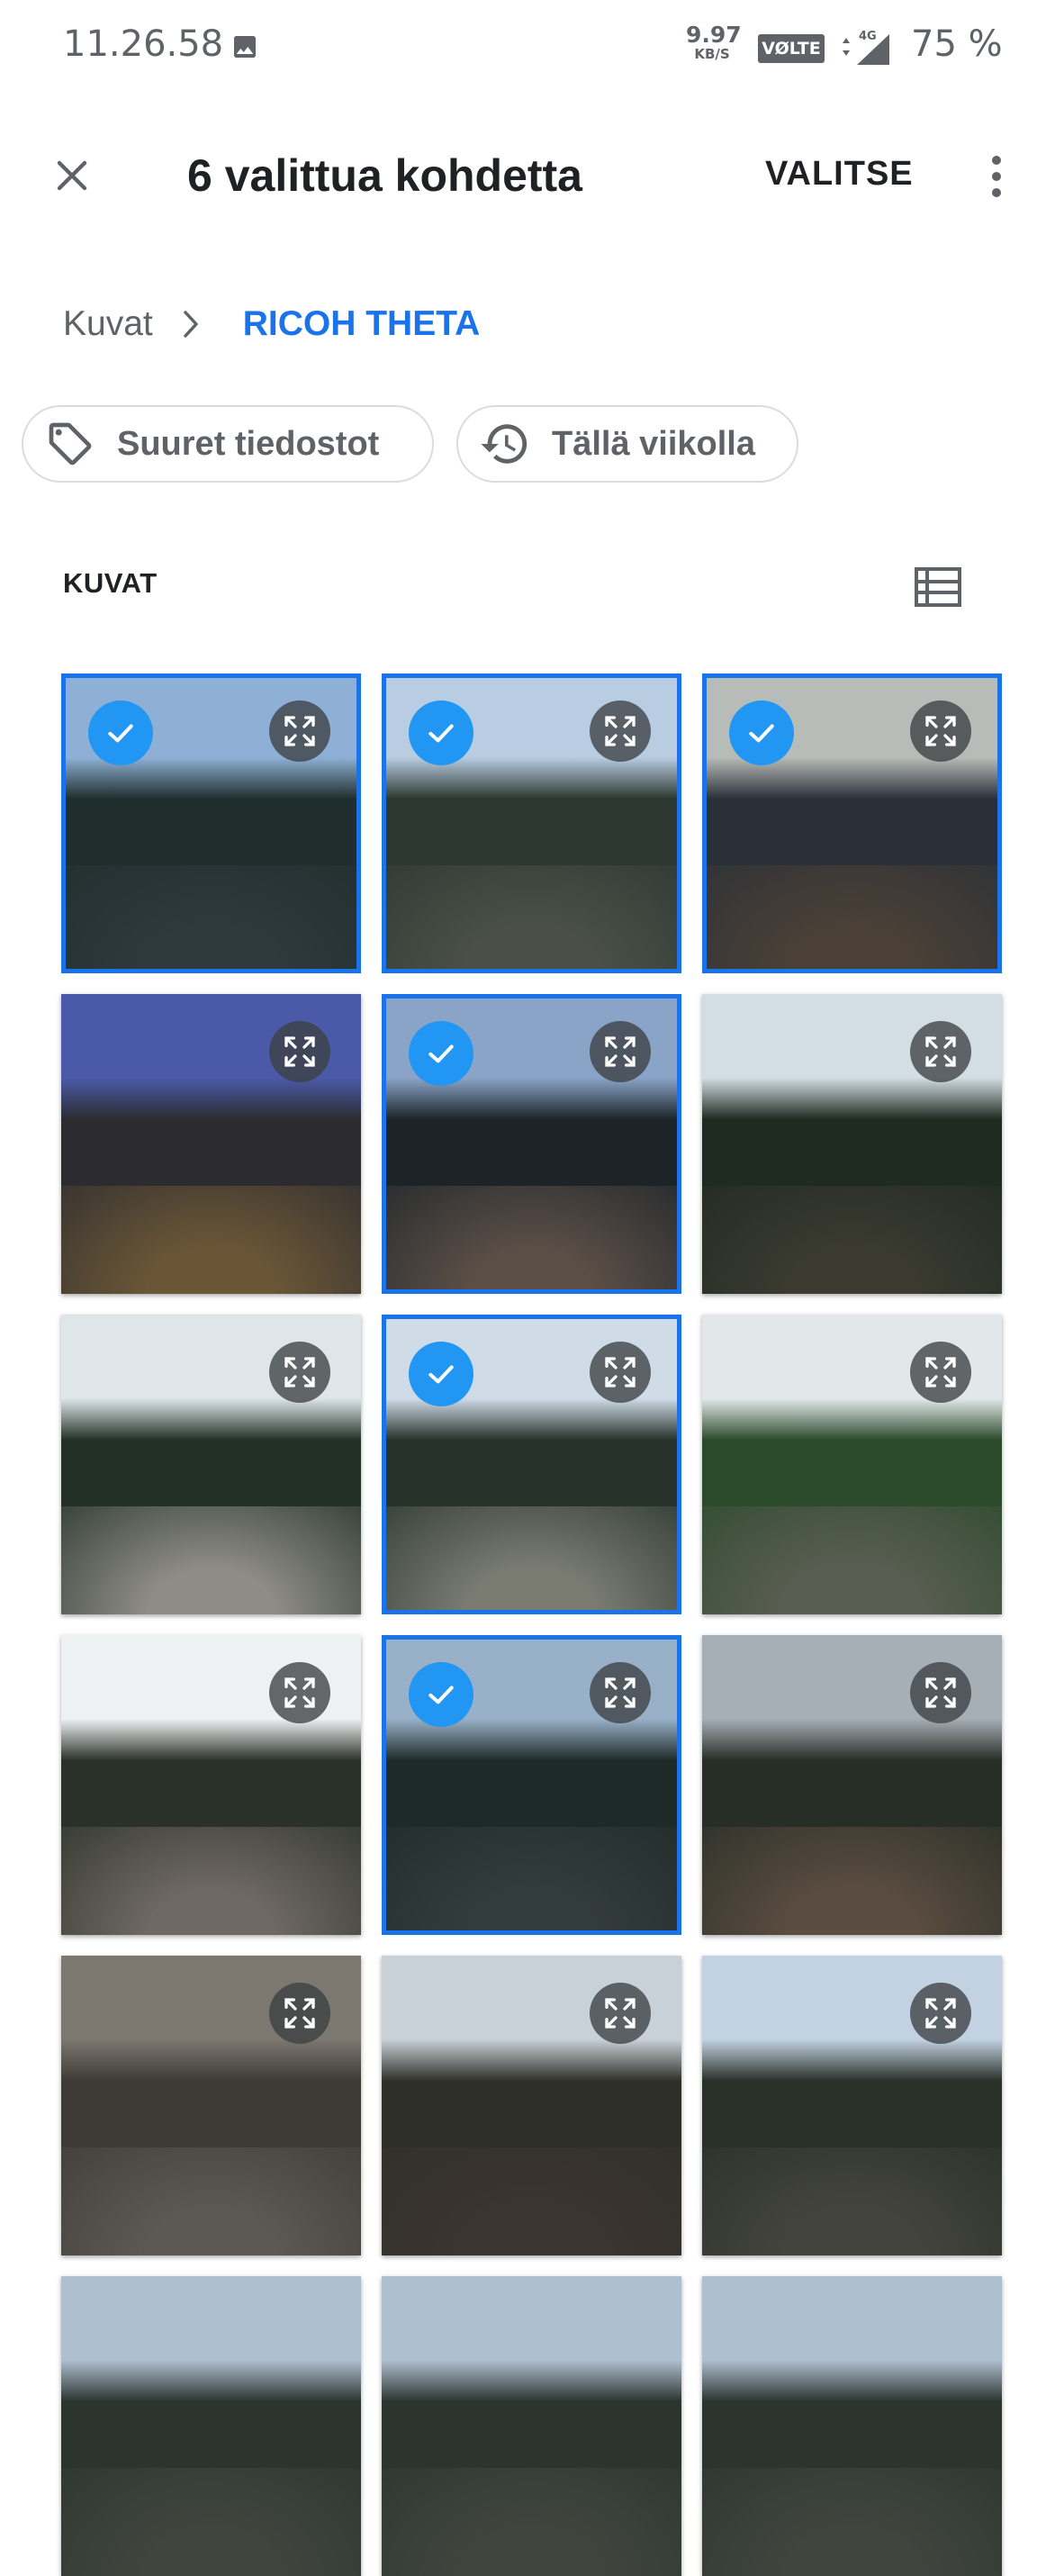 Image resolution: width=1064 pixels, height=2576 pixels. I want to click on battery-level: 75 %, so click(957, 44).